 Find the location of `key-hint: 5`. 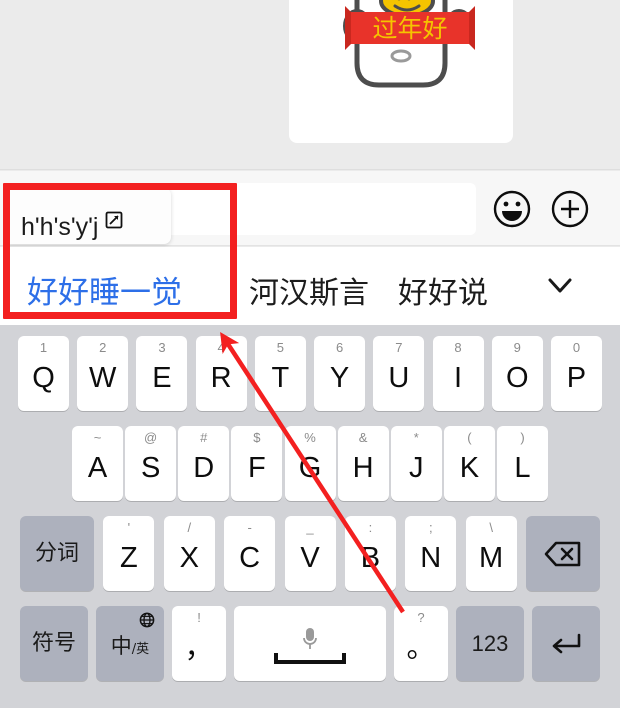

key-hint: 5 is located at coordinates (280, 347).